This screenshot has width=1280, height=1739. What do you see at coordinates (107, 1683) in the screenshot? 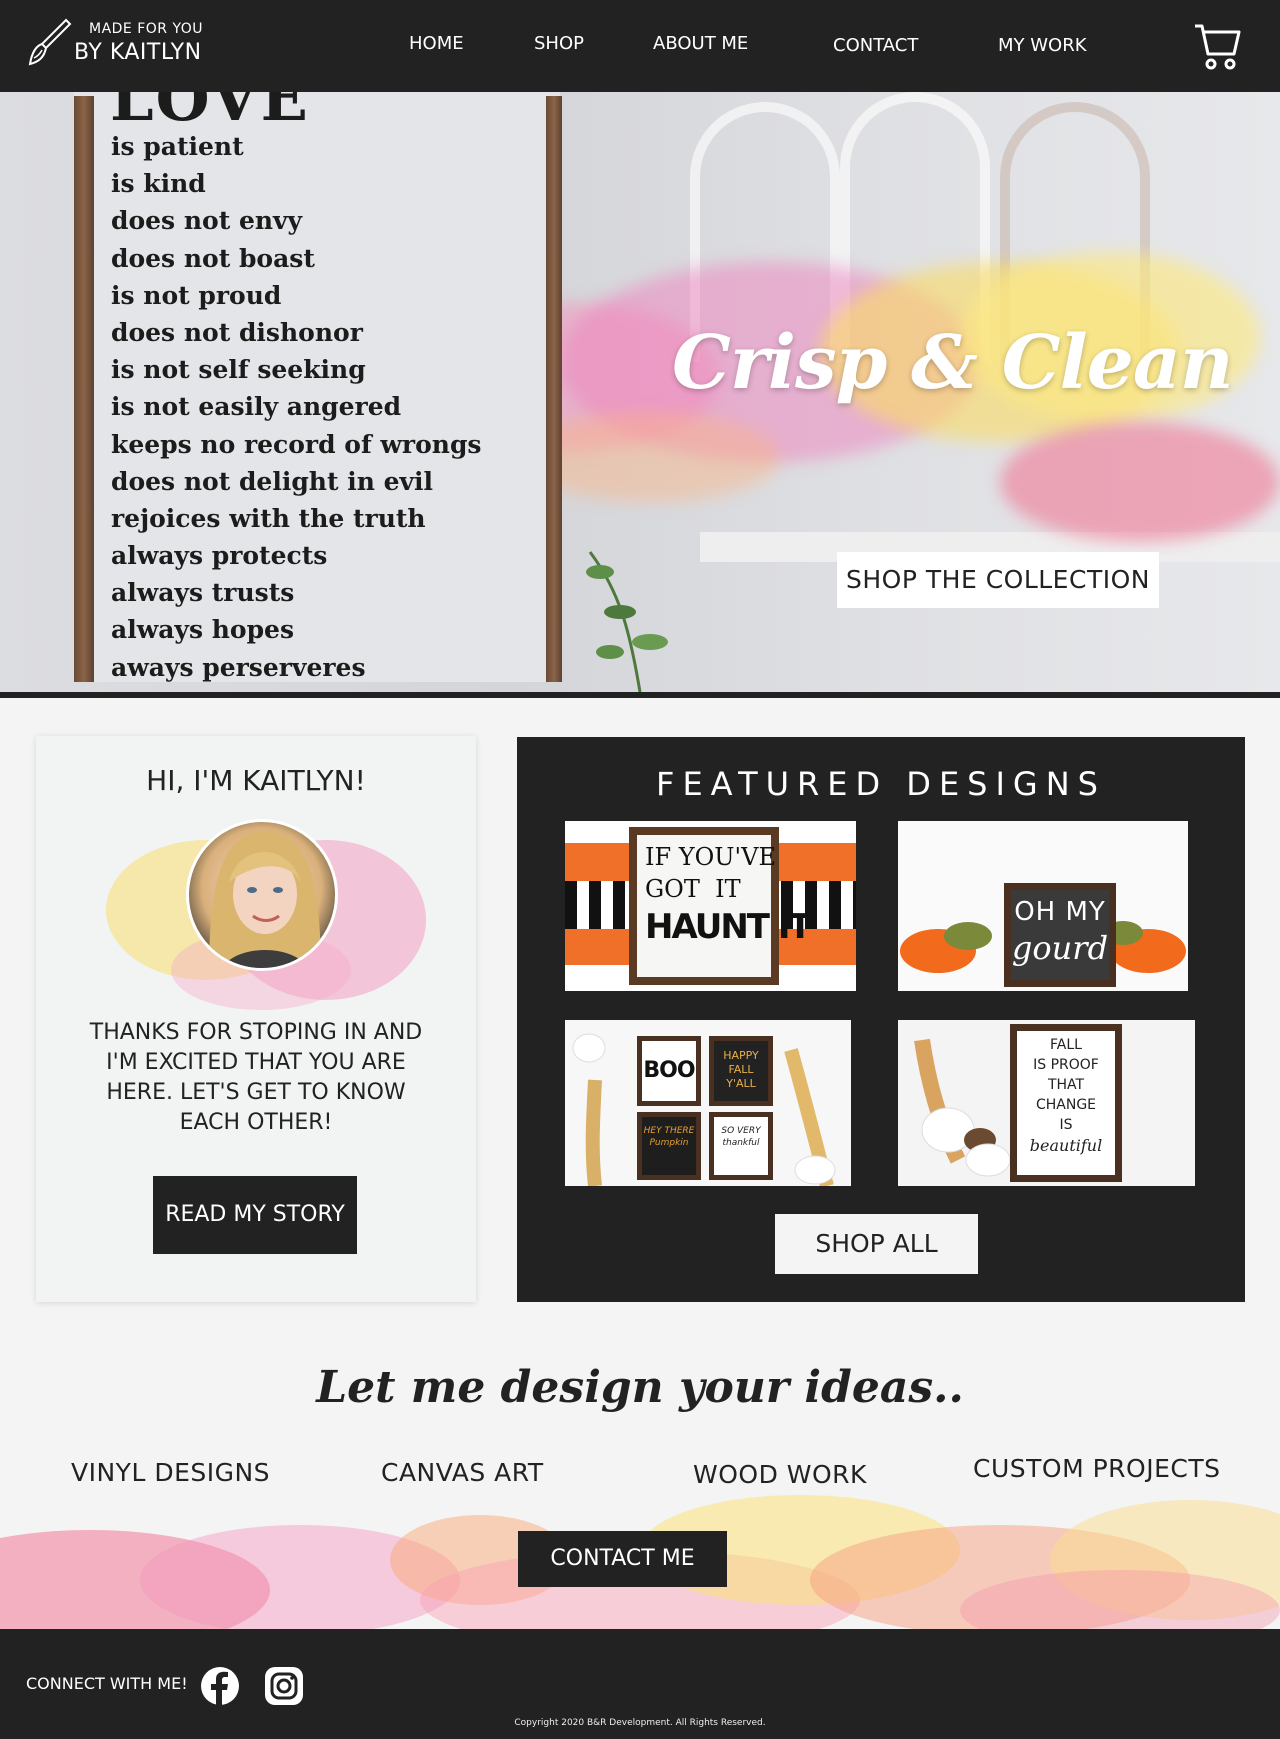
I see `connect-label: CONNECT WITH ME!` at bounding box center [107, 1683].